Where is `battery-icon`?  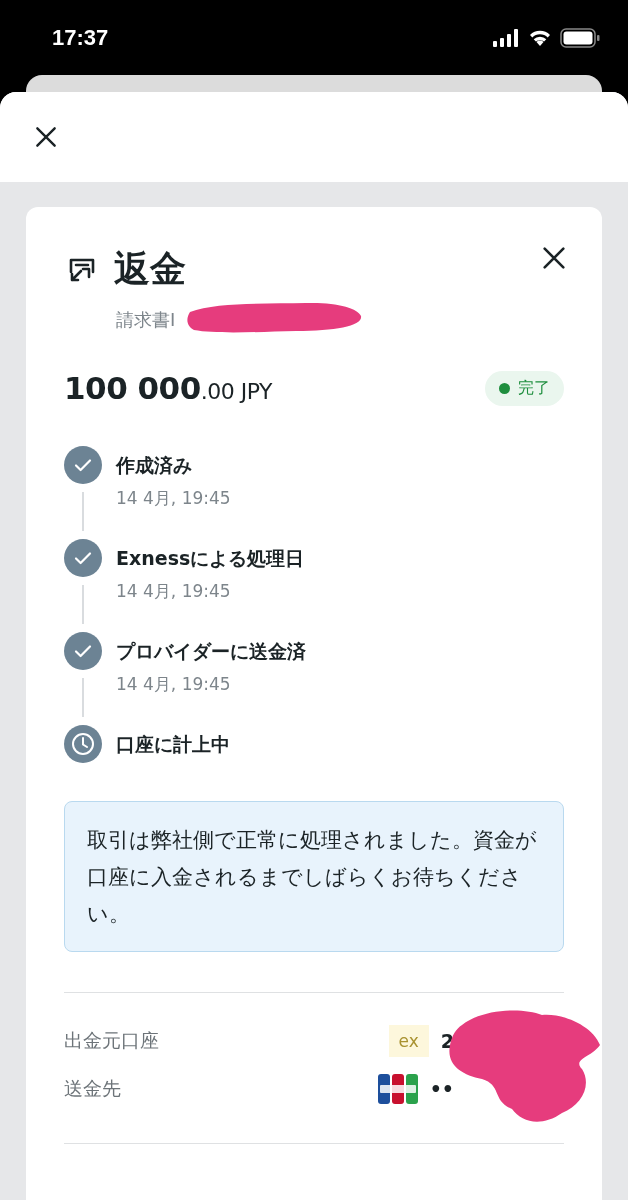 battery-icon is located at coordinates (580, 37).